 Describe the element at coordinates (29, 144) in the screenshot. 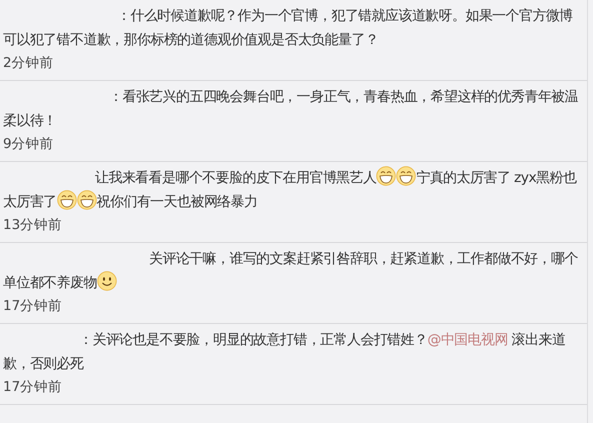

I see `timestamp: 9分钟前` at that location.